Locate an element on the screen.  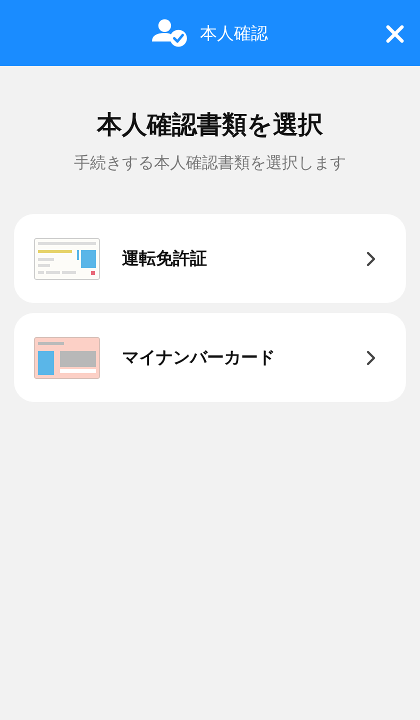
document-option: 運転免許証 is located at coordinates (210, 258).